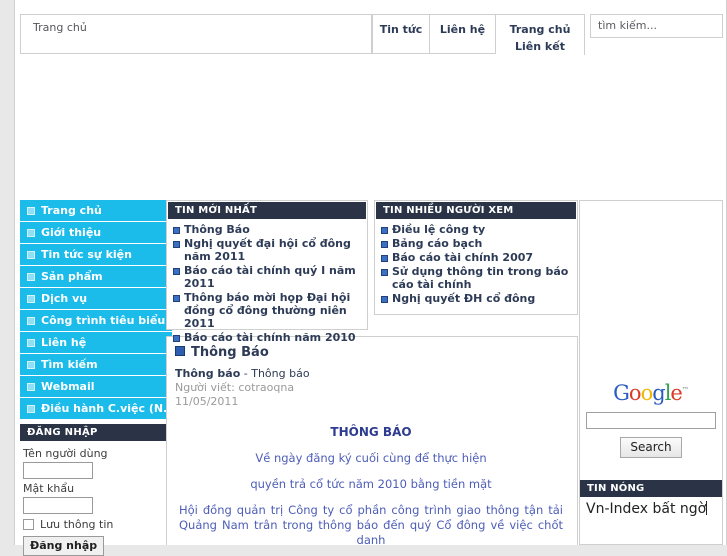 The image size is (727, 556). I want to click on sidebar-item-label: Tìm kiếm, so click(69, 364).